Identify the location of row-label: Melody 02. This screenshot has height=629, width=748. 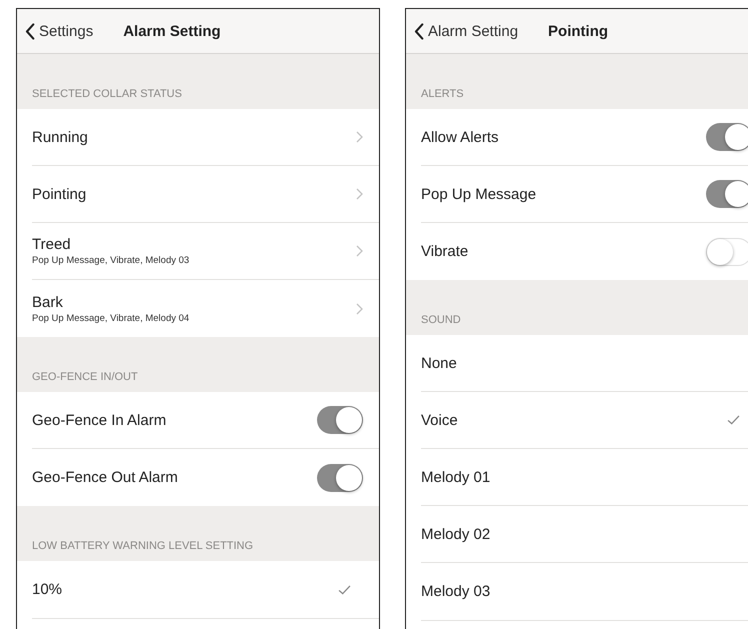
(455, 534).